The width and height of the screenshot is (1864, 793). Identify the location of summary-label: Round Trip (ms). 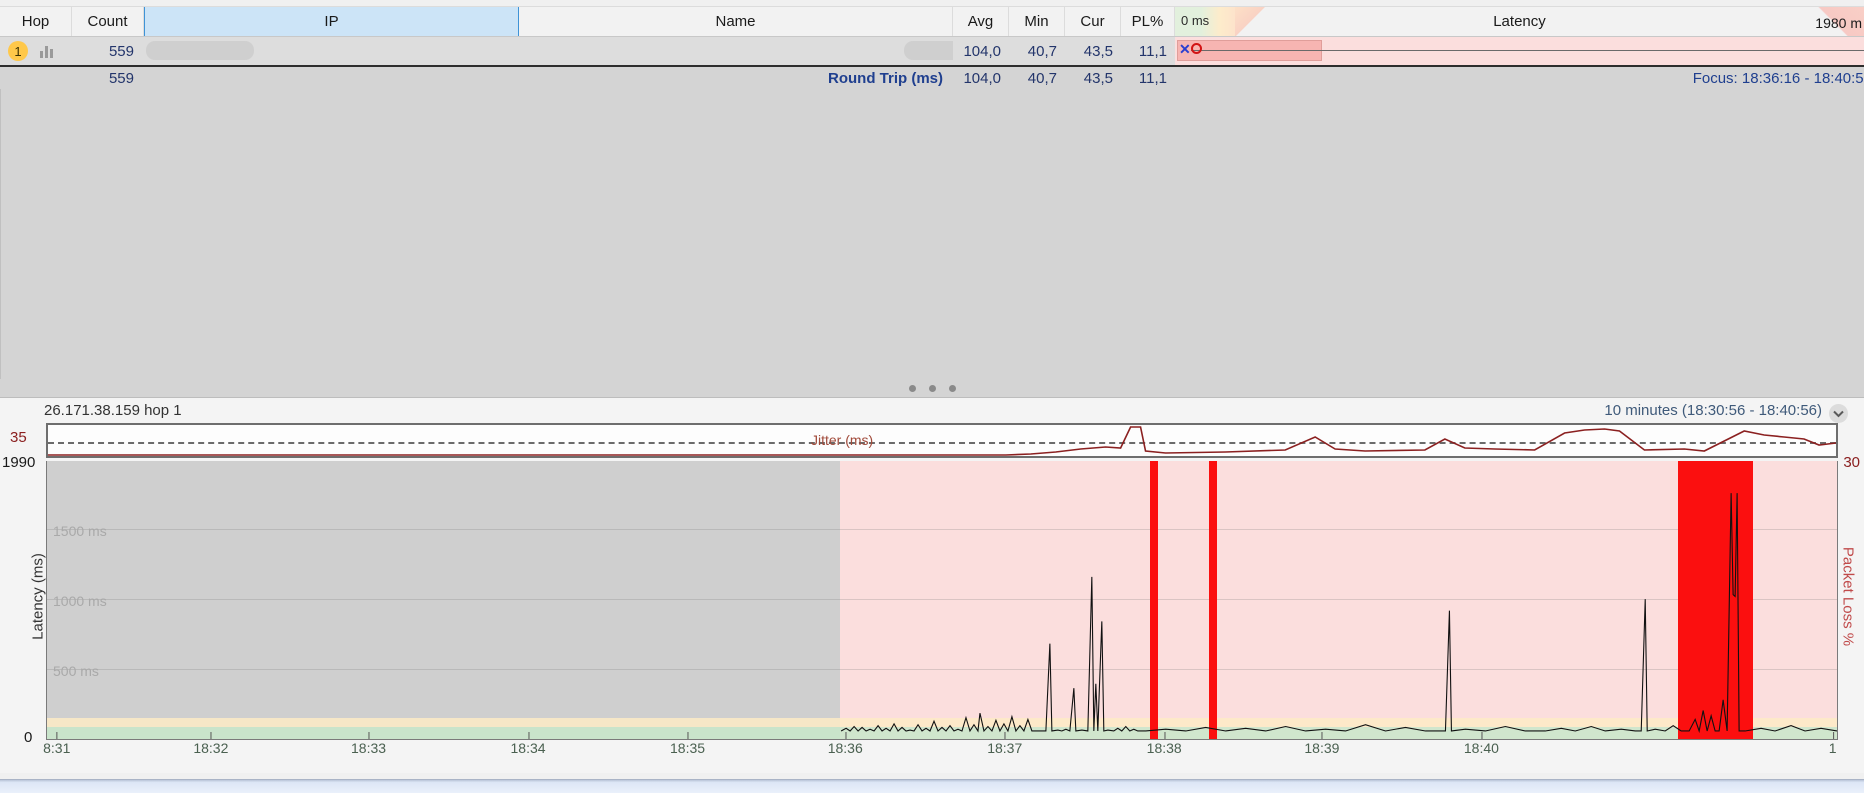
(885, 78).